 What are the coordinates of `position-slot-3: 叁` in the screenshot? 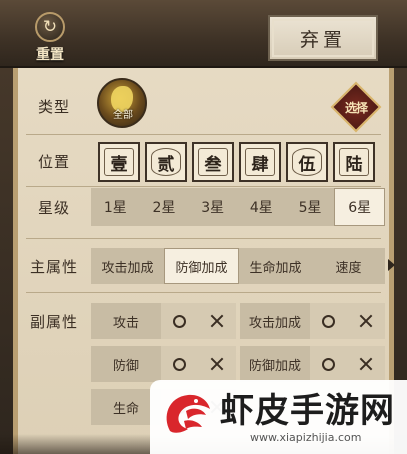 It's located at (213, 162).